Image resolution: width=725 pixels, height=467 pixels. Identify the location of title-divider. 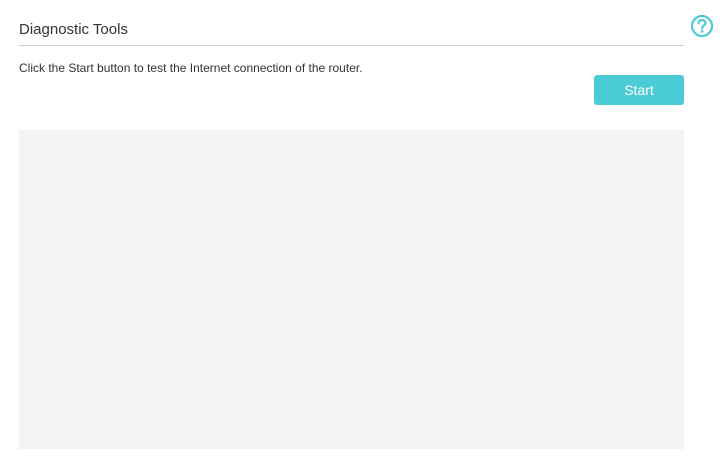
(351, 45).